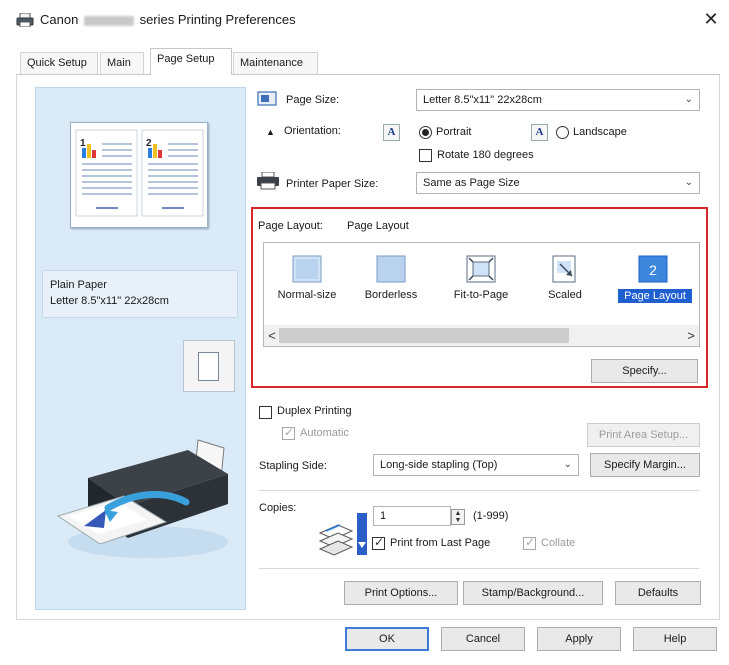  I want to click on page-size-label: Page Size:, so click(313, 100).